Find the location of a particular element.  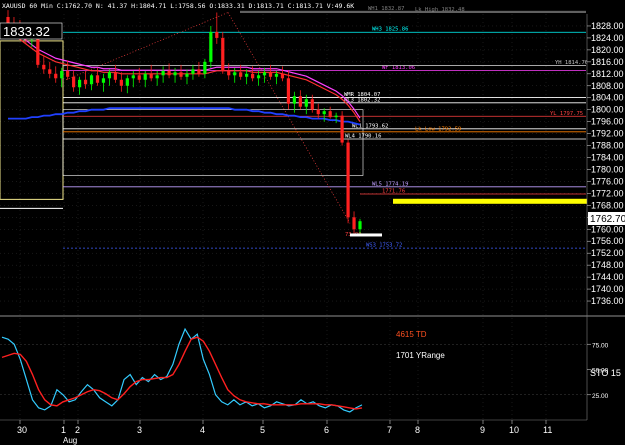

level-label: Lk Low 1792.59 is located at coordinates (438, 129).